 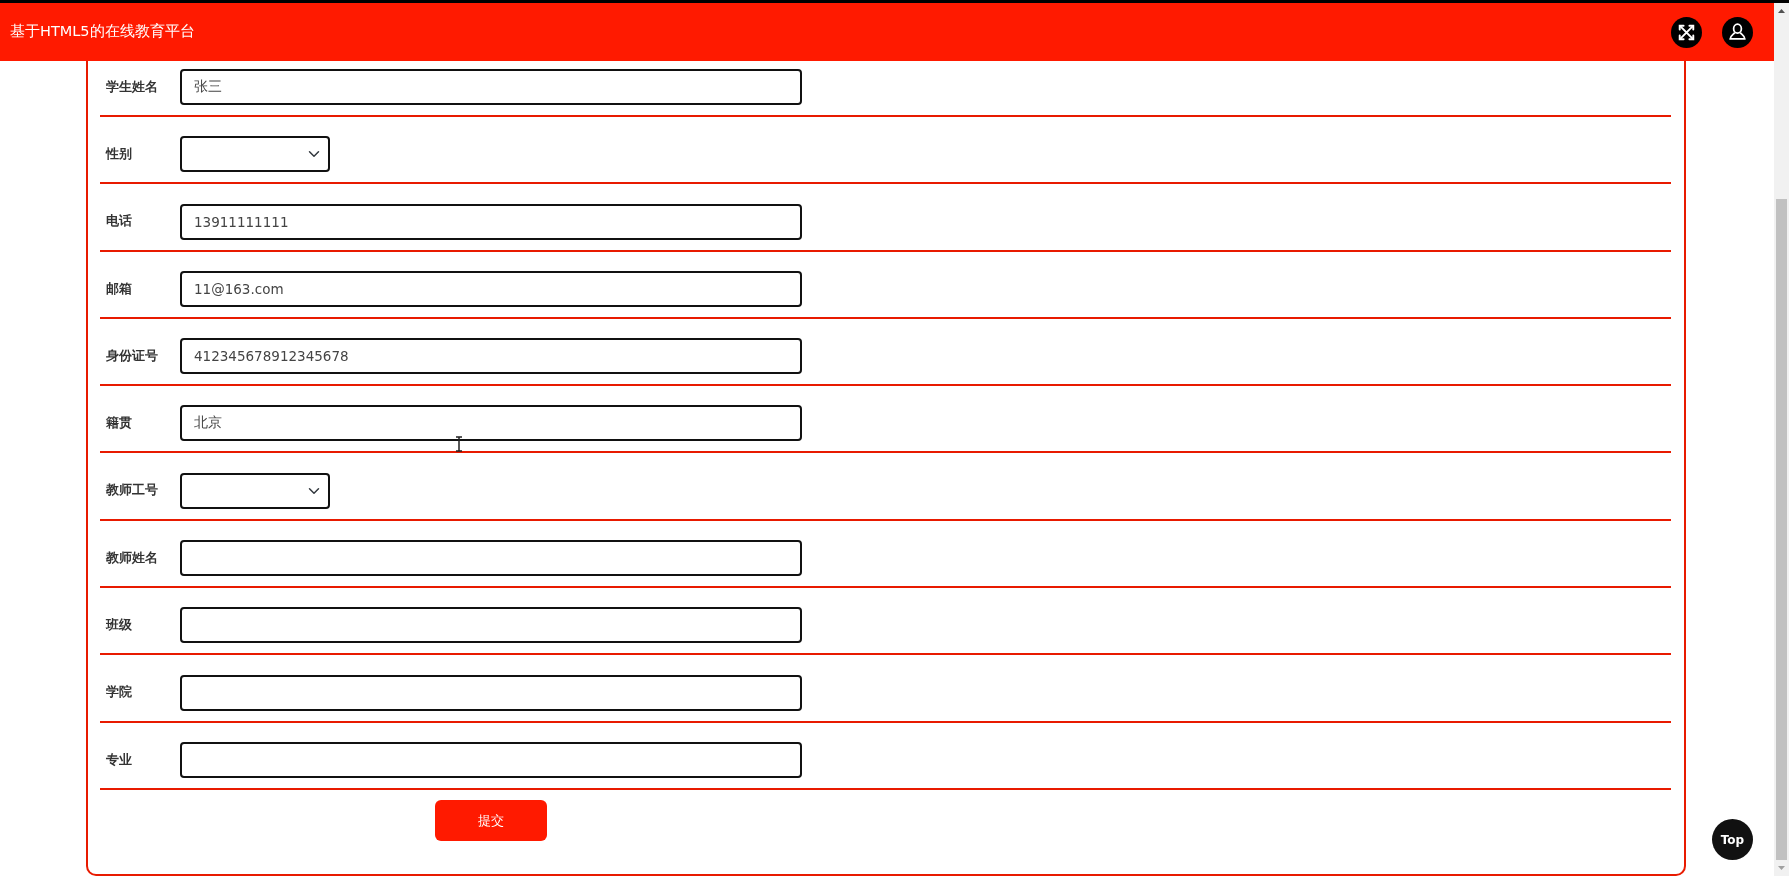 I want to click on scrollbar-thumb, so click(x=1781, y=529).